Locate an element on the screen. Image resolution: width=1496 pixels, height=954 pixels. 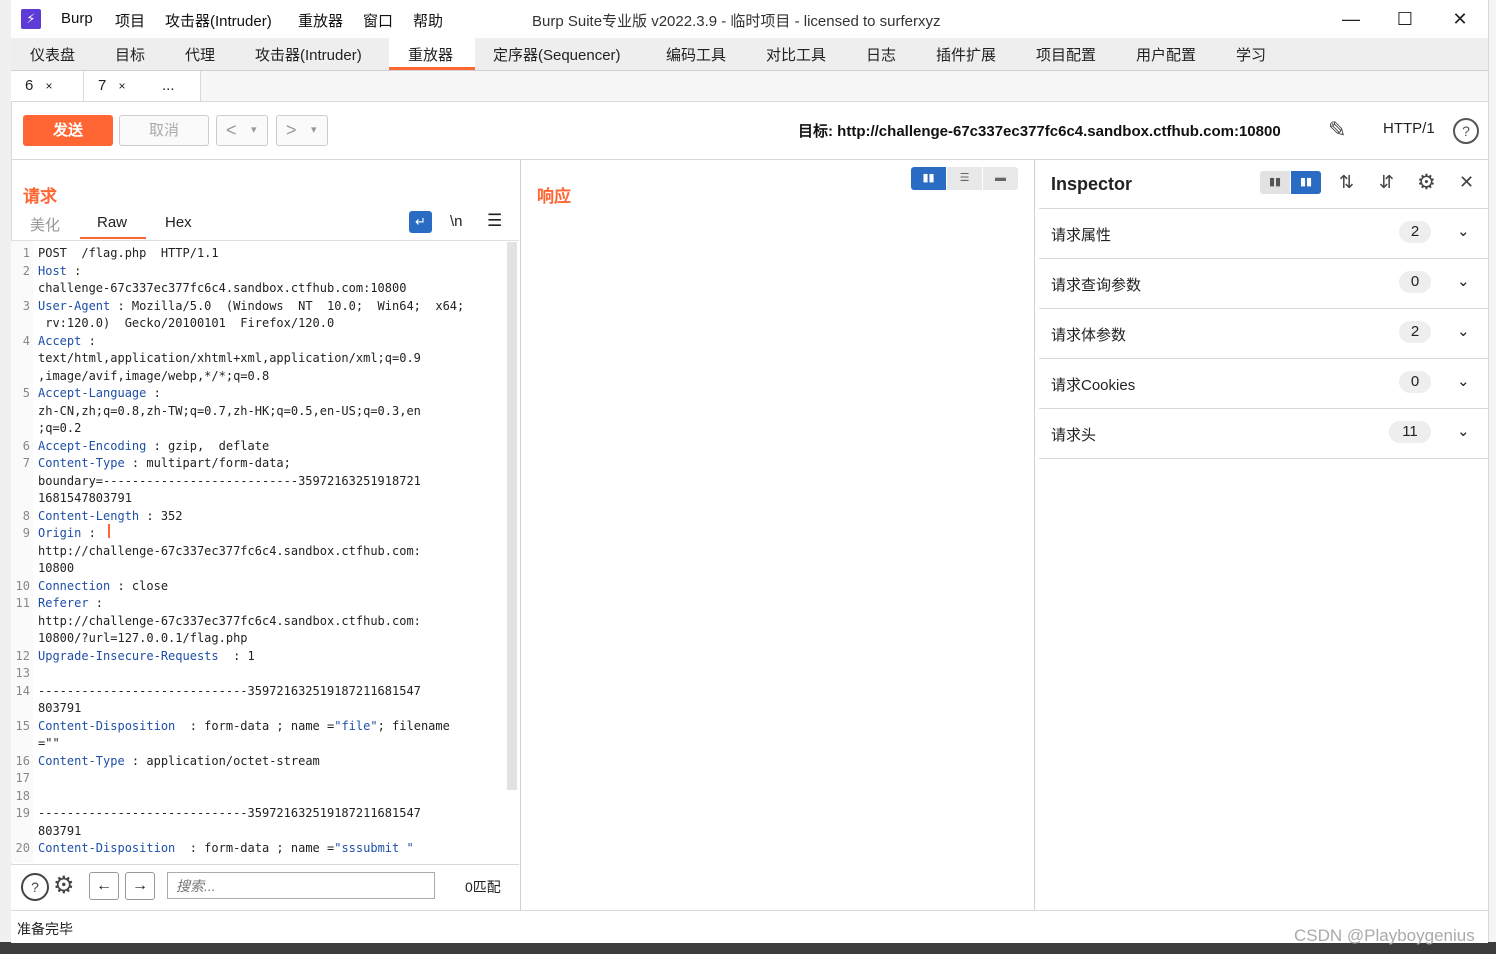
inspector-layout-right-icon: ▮▮ is located at coordinates (1306, 182).